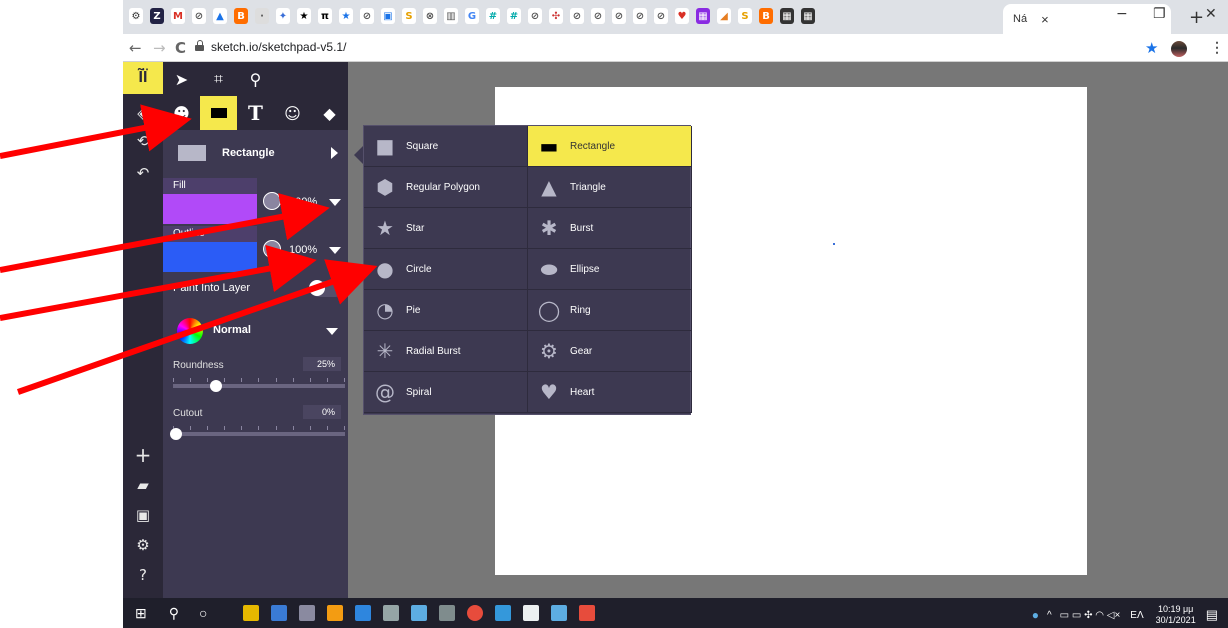 The image size is (1228, 628). Describe the element at coordinates (143, 545) in the screenshot. I see `settings-icon: ⚙` at that location.